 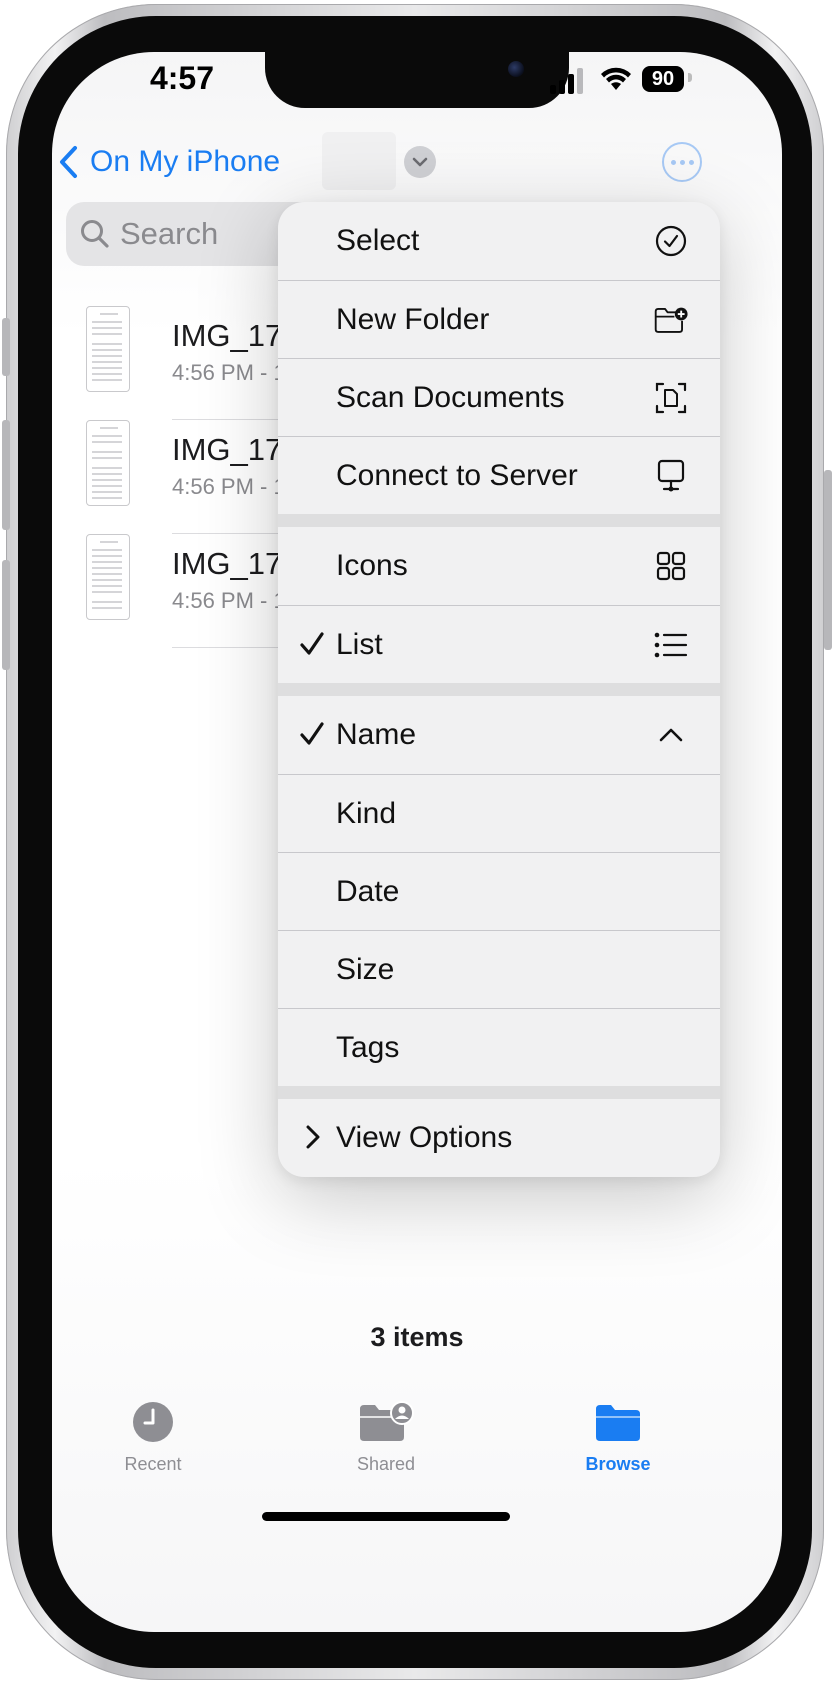 I want to click on status-time: 4:57, so click(x=182, y=78).